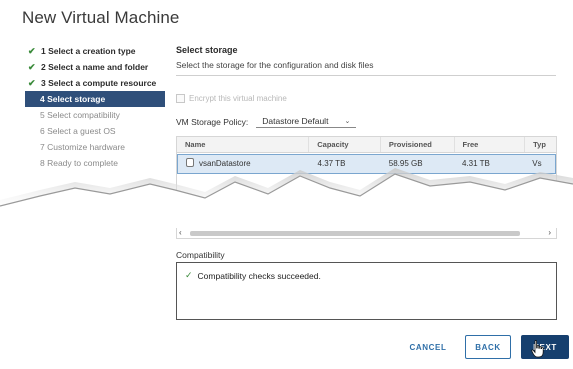  I want to click on policy-value: Datastore Default, so click(295, 121).